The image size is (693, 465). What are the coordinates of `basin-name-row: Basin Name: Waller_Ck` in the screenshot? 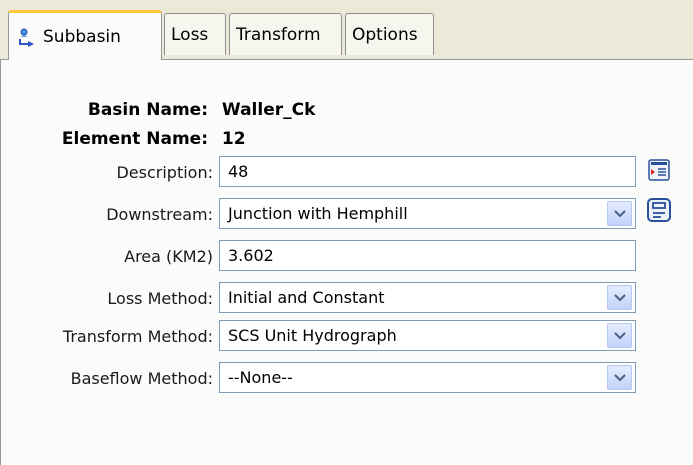 It's located at (188, 110).